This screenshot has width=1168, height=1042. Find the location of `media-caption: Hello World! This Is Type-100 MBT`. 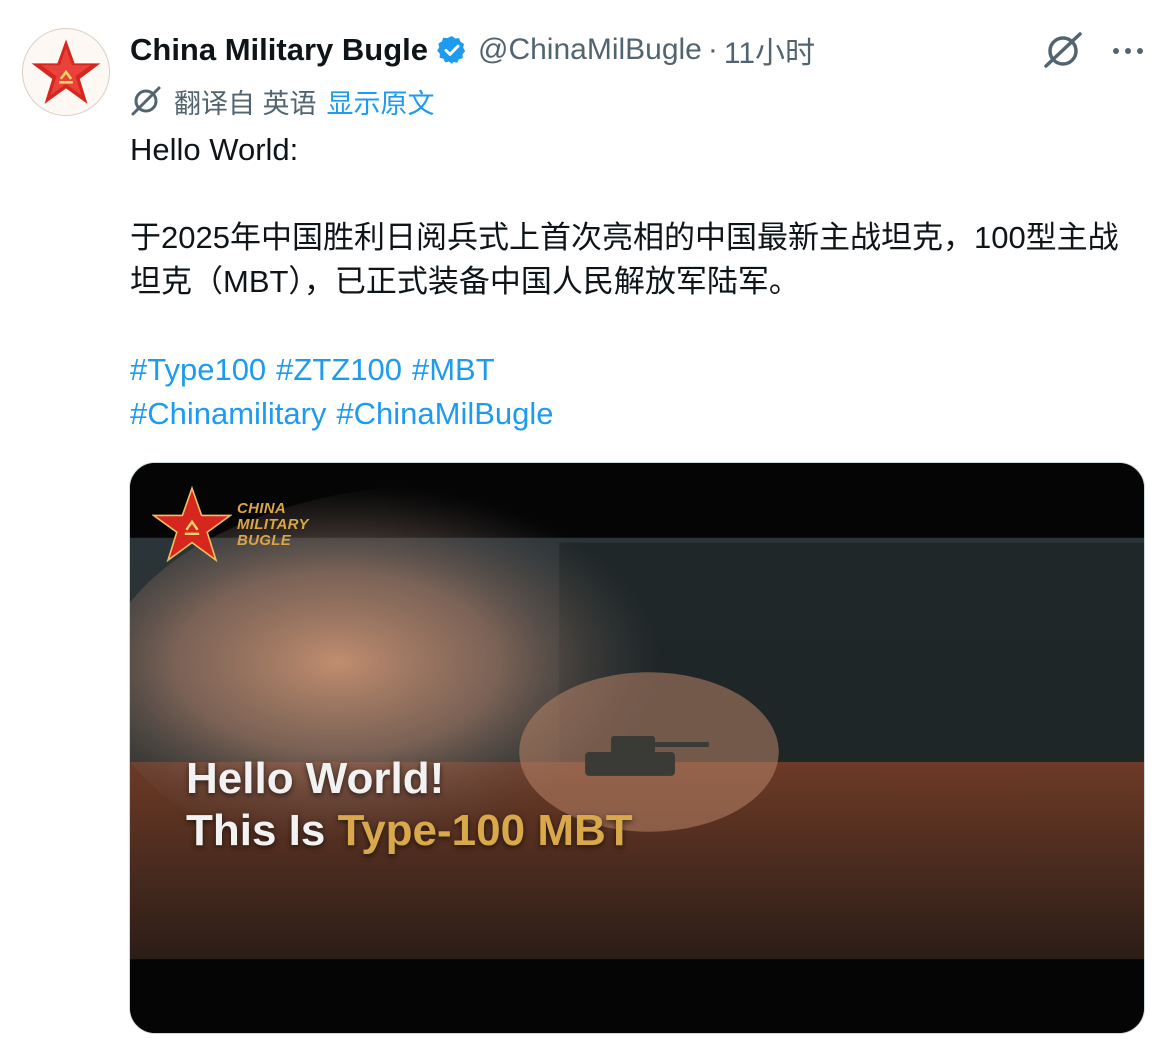

media-caption: Hello World! This Is Type-100 MBT is located at coordinates (409, 805).